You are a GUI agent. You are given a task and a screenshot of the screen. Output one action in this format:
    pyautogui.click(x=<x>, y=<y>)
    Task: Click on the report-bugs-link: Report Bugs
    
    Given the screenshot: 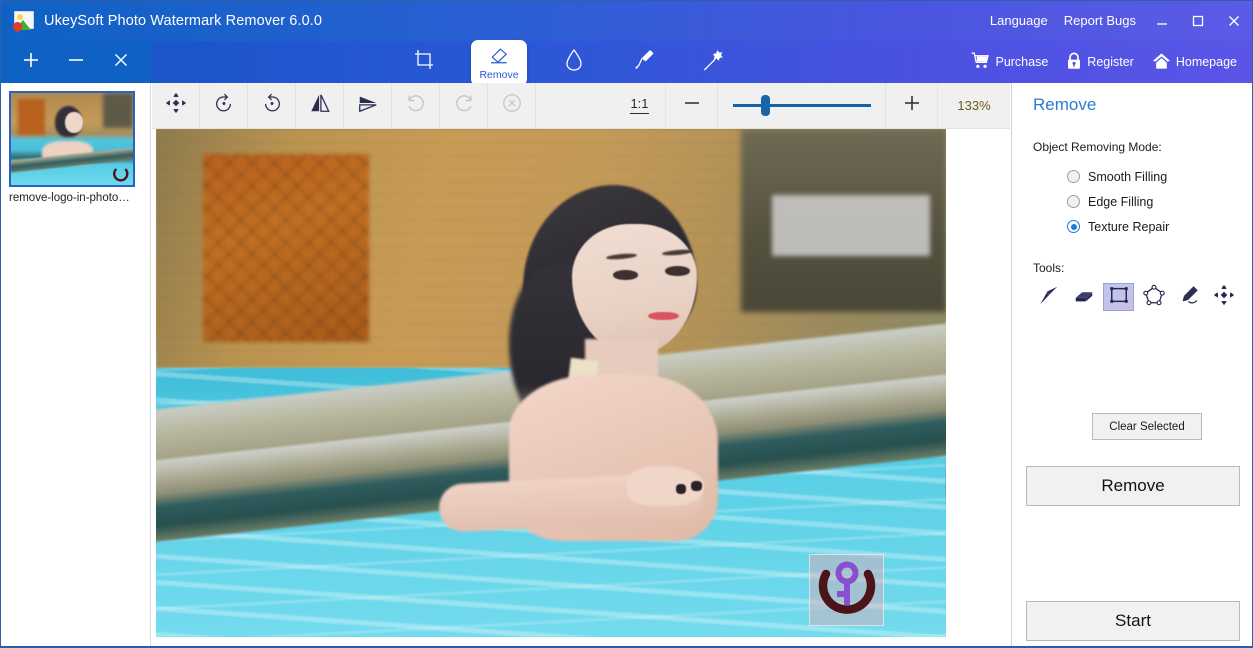 What is the action you would take?
    pyautogui.click(x=1100, y=21)
    